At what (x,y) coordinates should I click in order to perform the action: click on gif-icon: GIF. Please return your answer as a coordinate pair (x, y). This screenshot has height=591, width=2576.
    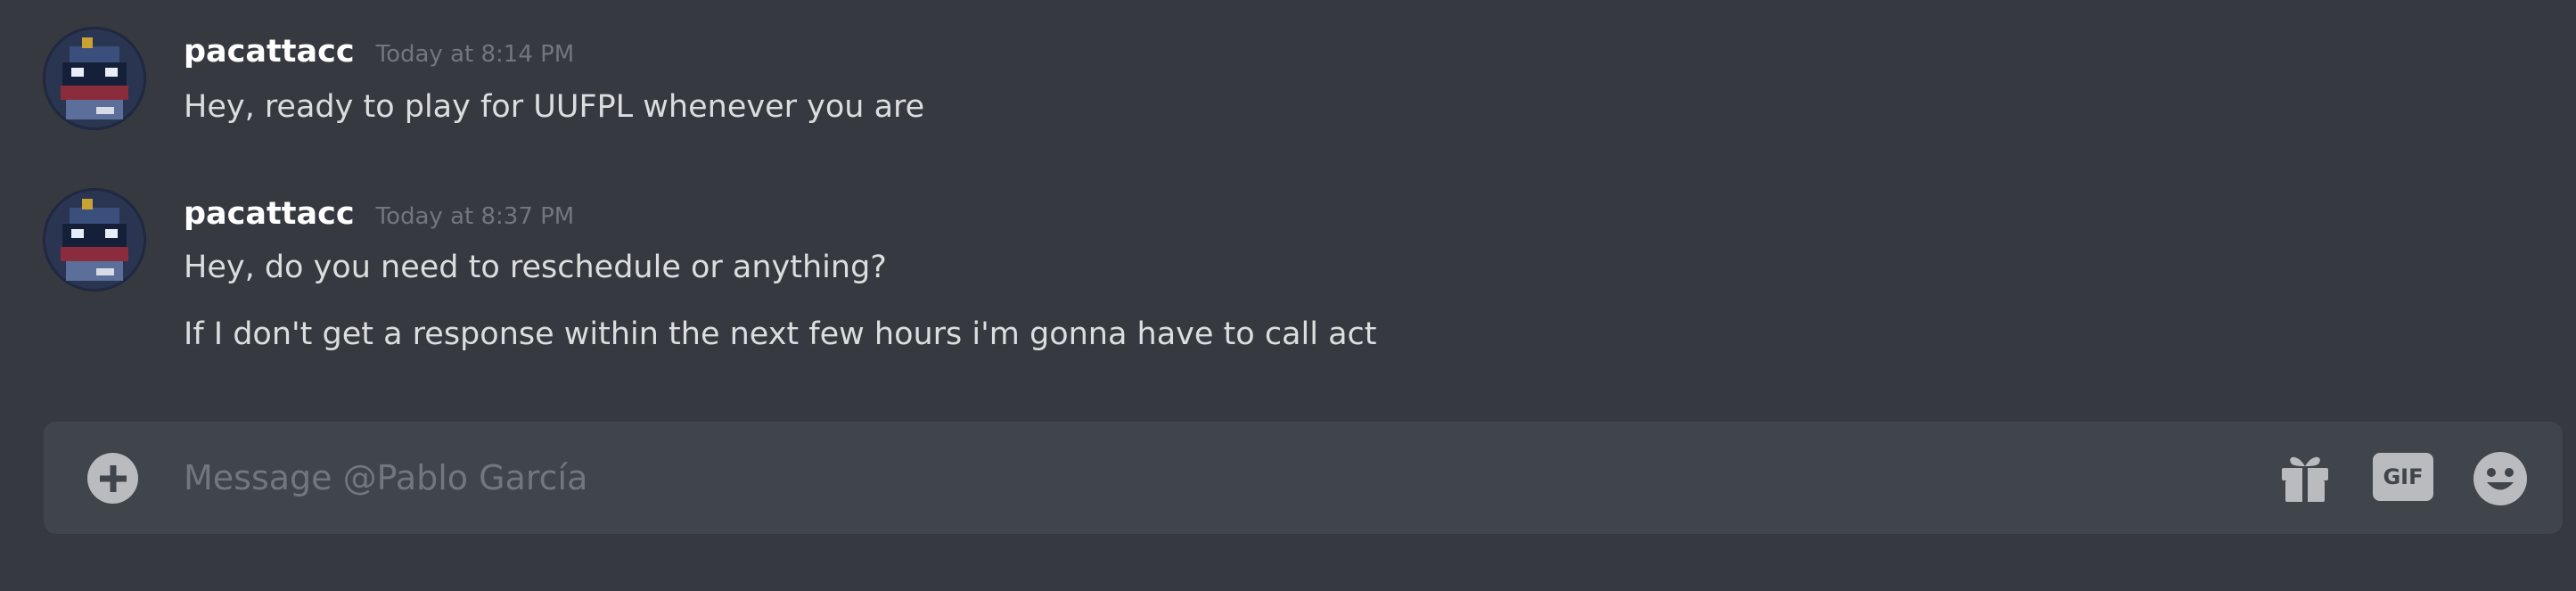
    Looking at the image, I should click on (2404, 479).